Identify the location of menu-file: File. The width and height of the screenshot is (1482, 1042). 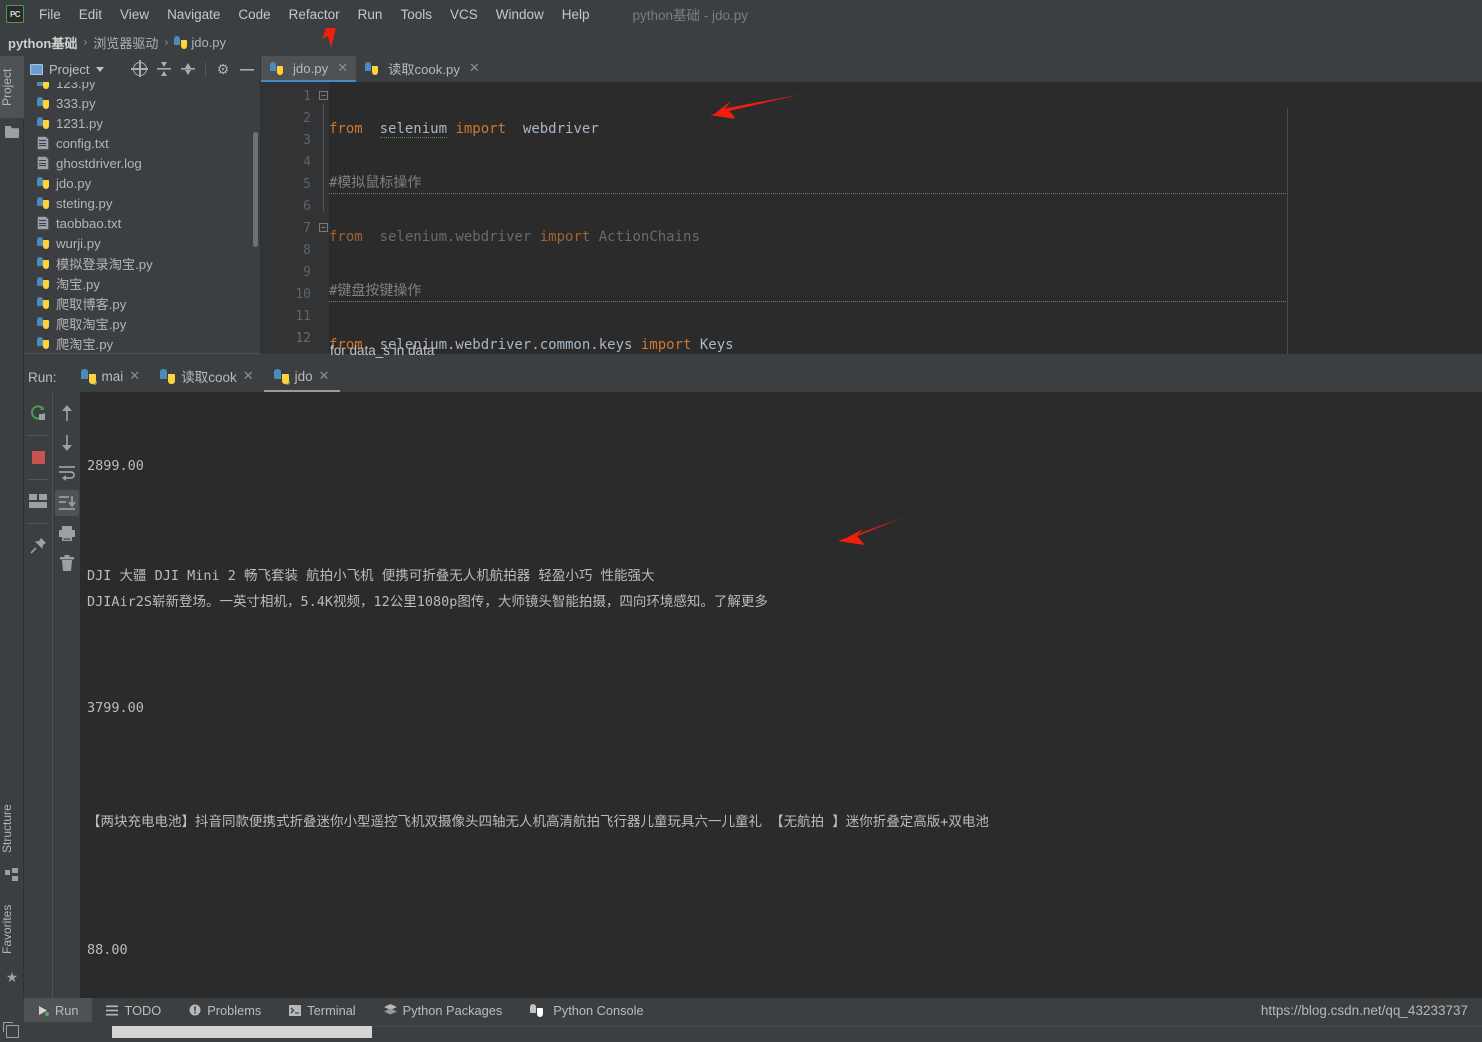
(50, 14).